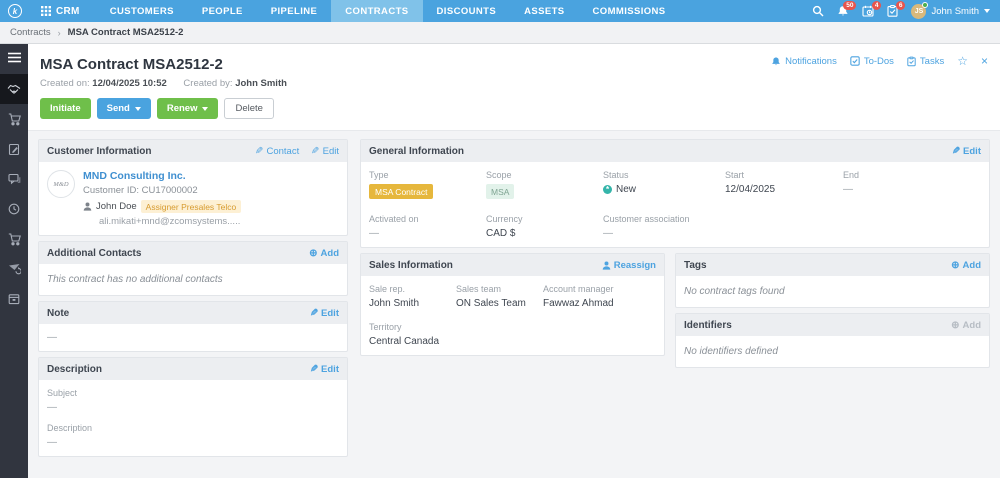 The height and width of the screenshot is (478, 1000). I want to click on notifications-badge: 50, so click(850, 5).